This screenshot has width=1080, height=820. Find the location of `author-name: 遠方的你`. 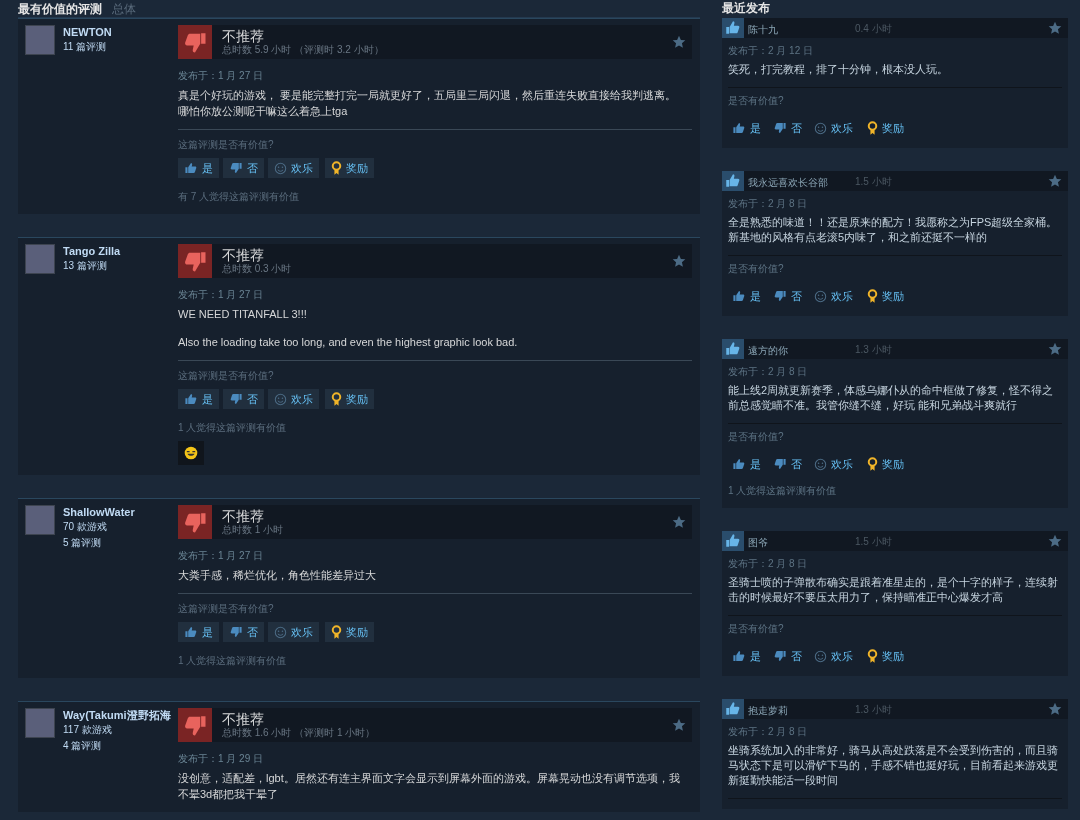

author-name: 遠方的你 is located at coordinates (768, 350).